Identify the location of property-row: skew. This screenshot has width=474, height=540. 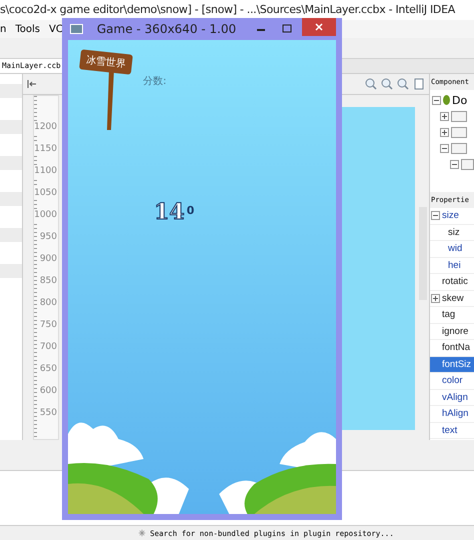
(452, 298).